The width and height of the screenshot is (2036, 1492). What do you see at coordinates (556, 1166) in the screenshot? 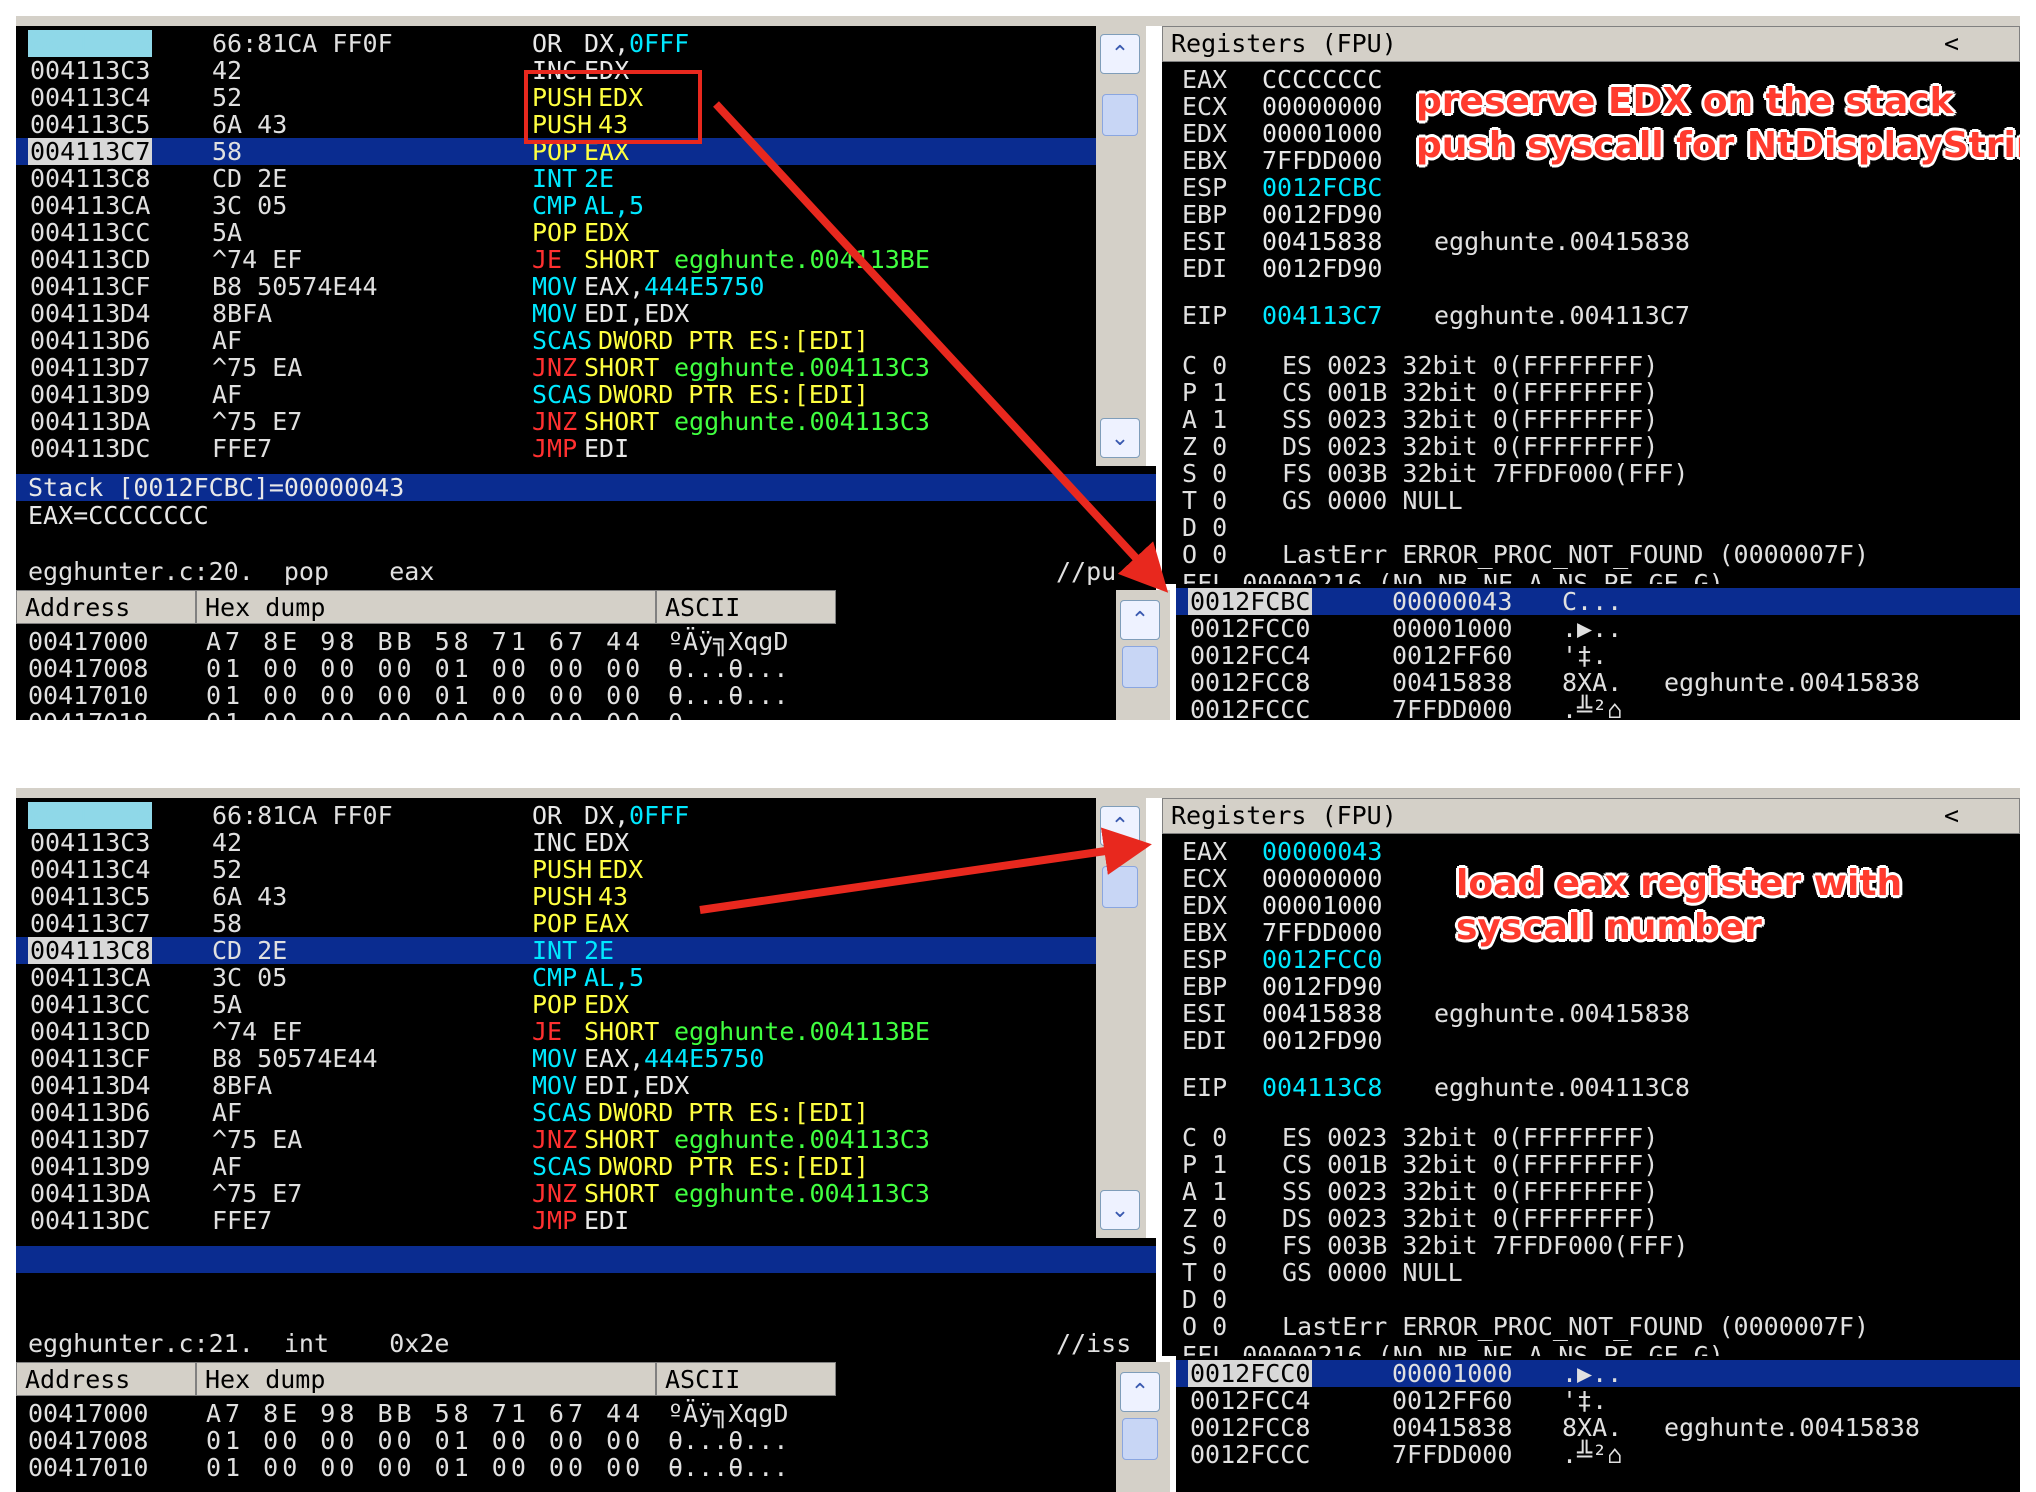
I see `disasm-row: 004113D9 AF SCAS DWORD PTR ES:[EDI]` at bounding box center [556, 1166].